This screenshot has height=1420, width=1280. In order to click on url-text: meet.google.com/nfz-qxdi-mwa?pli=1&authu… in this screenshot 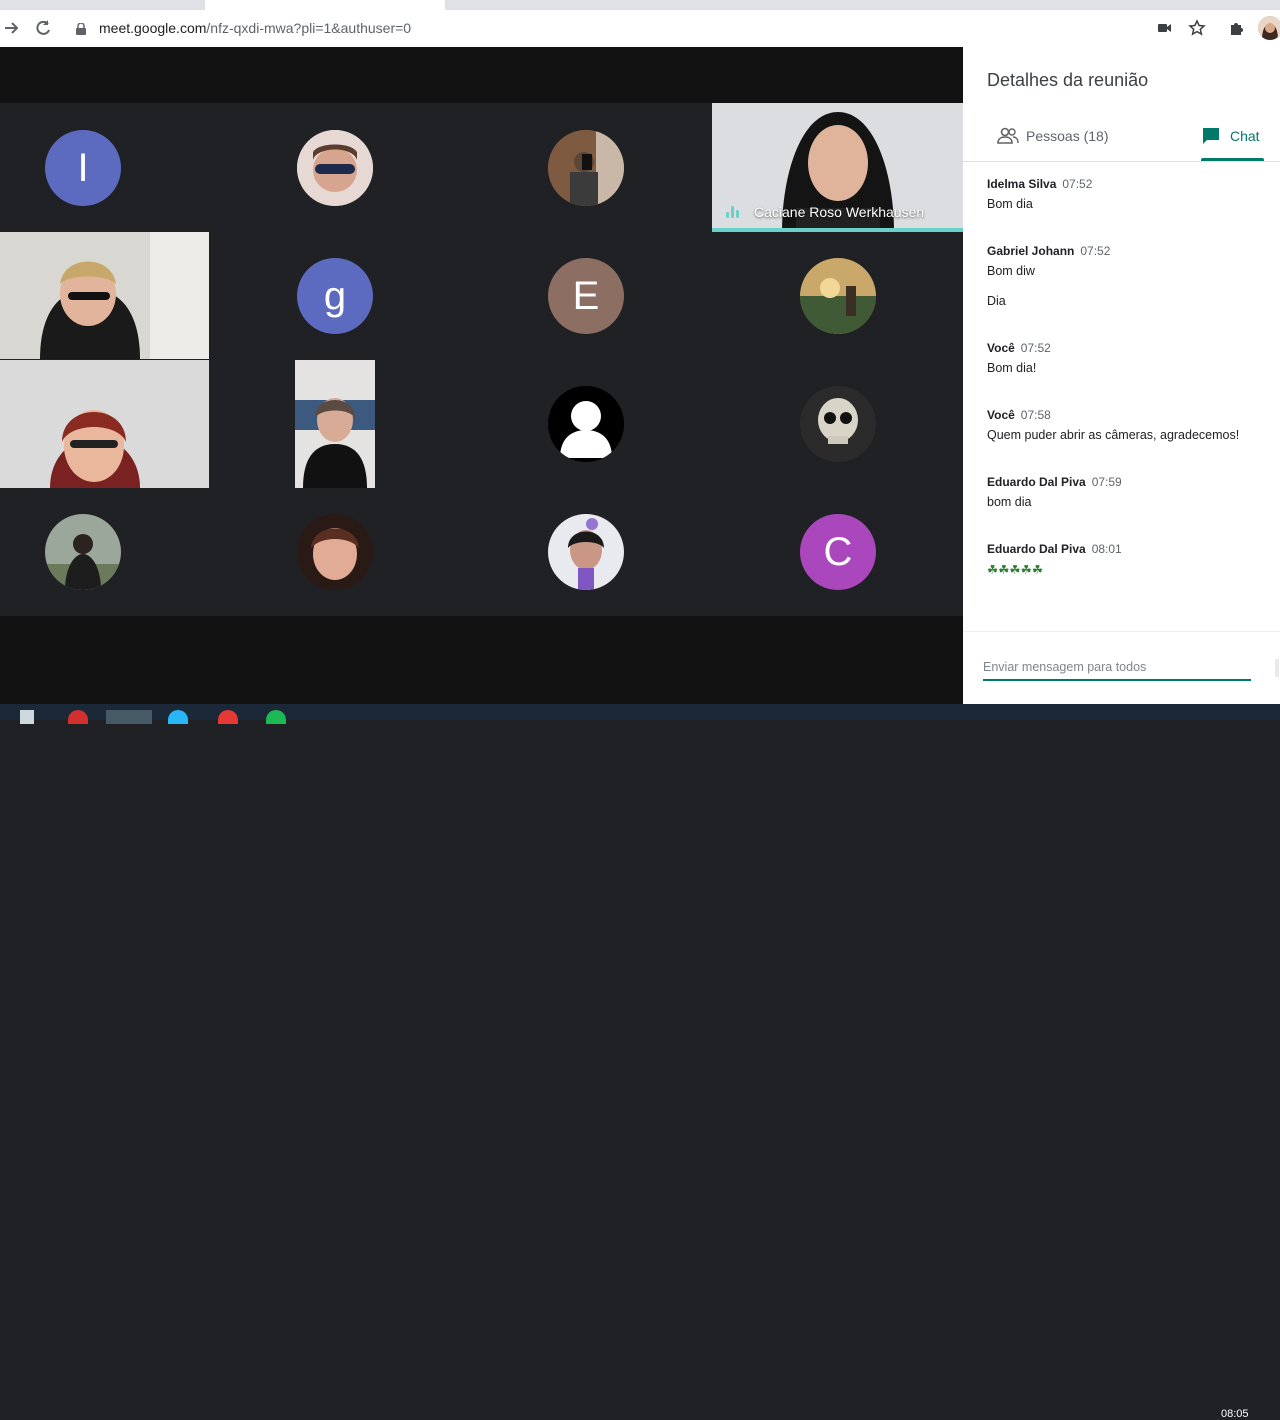, I will do `click(255, 28)`.